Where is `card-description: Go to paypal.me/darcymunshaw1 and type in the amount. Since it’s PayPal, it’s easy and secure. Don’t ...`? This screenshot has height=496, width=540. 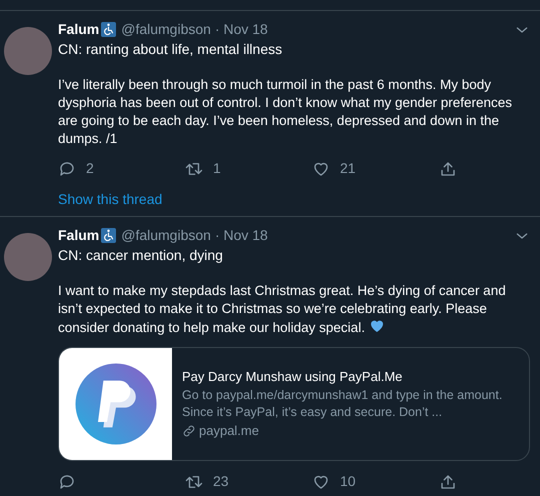 card-description: Go to paypal.me/darcymunshaw1 and type in the amount. Since it’s PayPal, it’s easy and secure. Don’t ... is located at coordinates (343, 404).